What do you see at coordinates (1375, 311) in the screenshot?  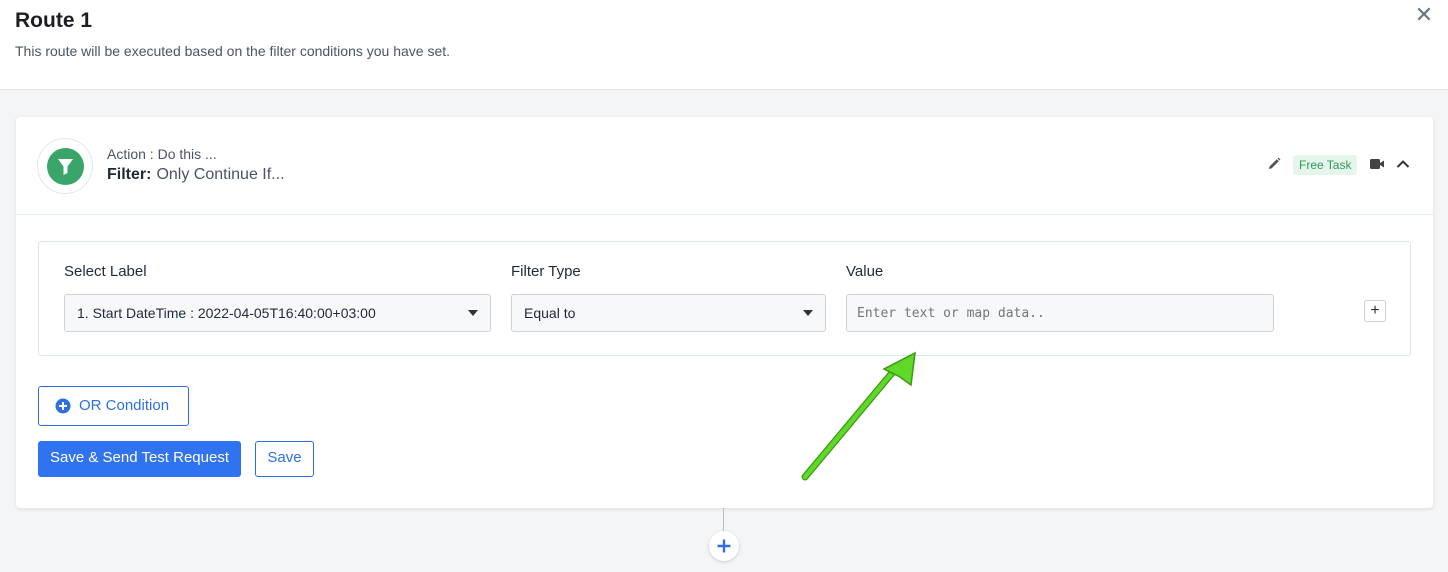 I see `add-condition-plus-icon: +` at bounding box center [1375, 311].